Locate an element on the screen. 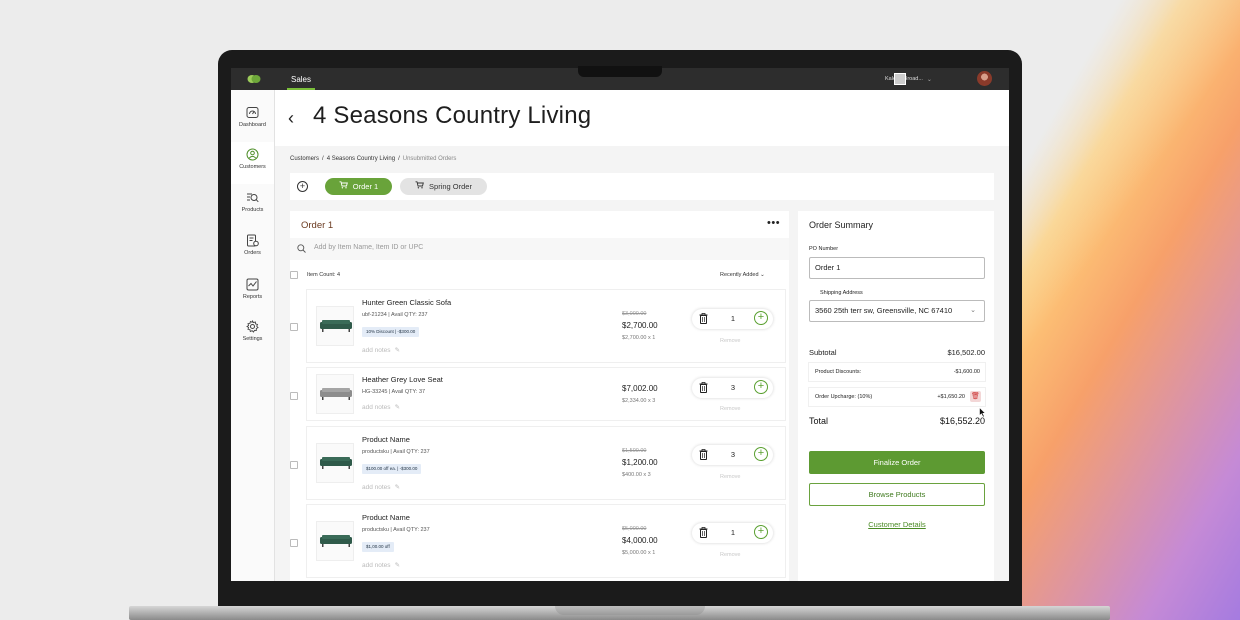 Image resolution: width=1240 pixels, height=620 pixels. notes-label: add notes is located at coordinates (376, 487).